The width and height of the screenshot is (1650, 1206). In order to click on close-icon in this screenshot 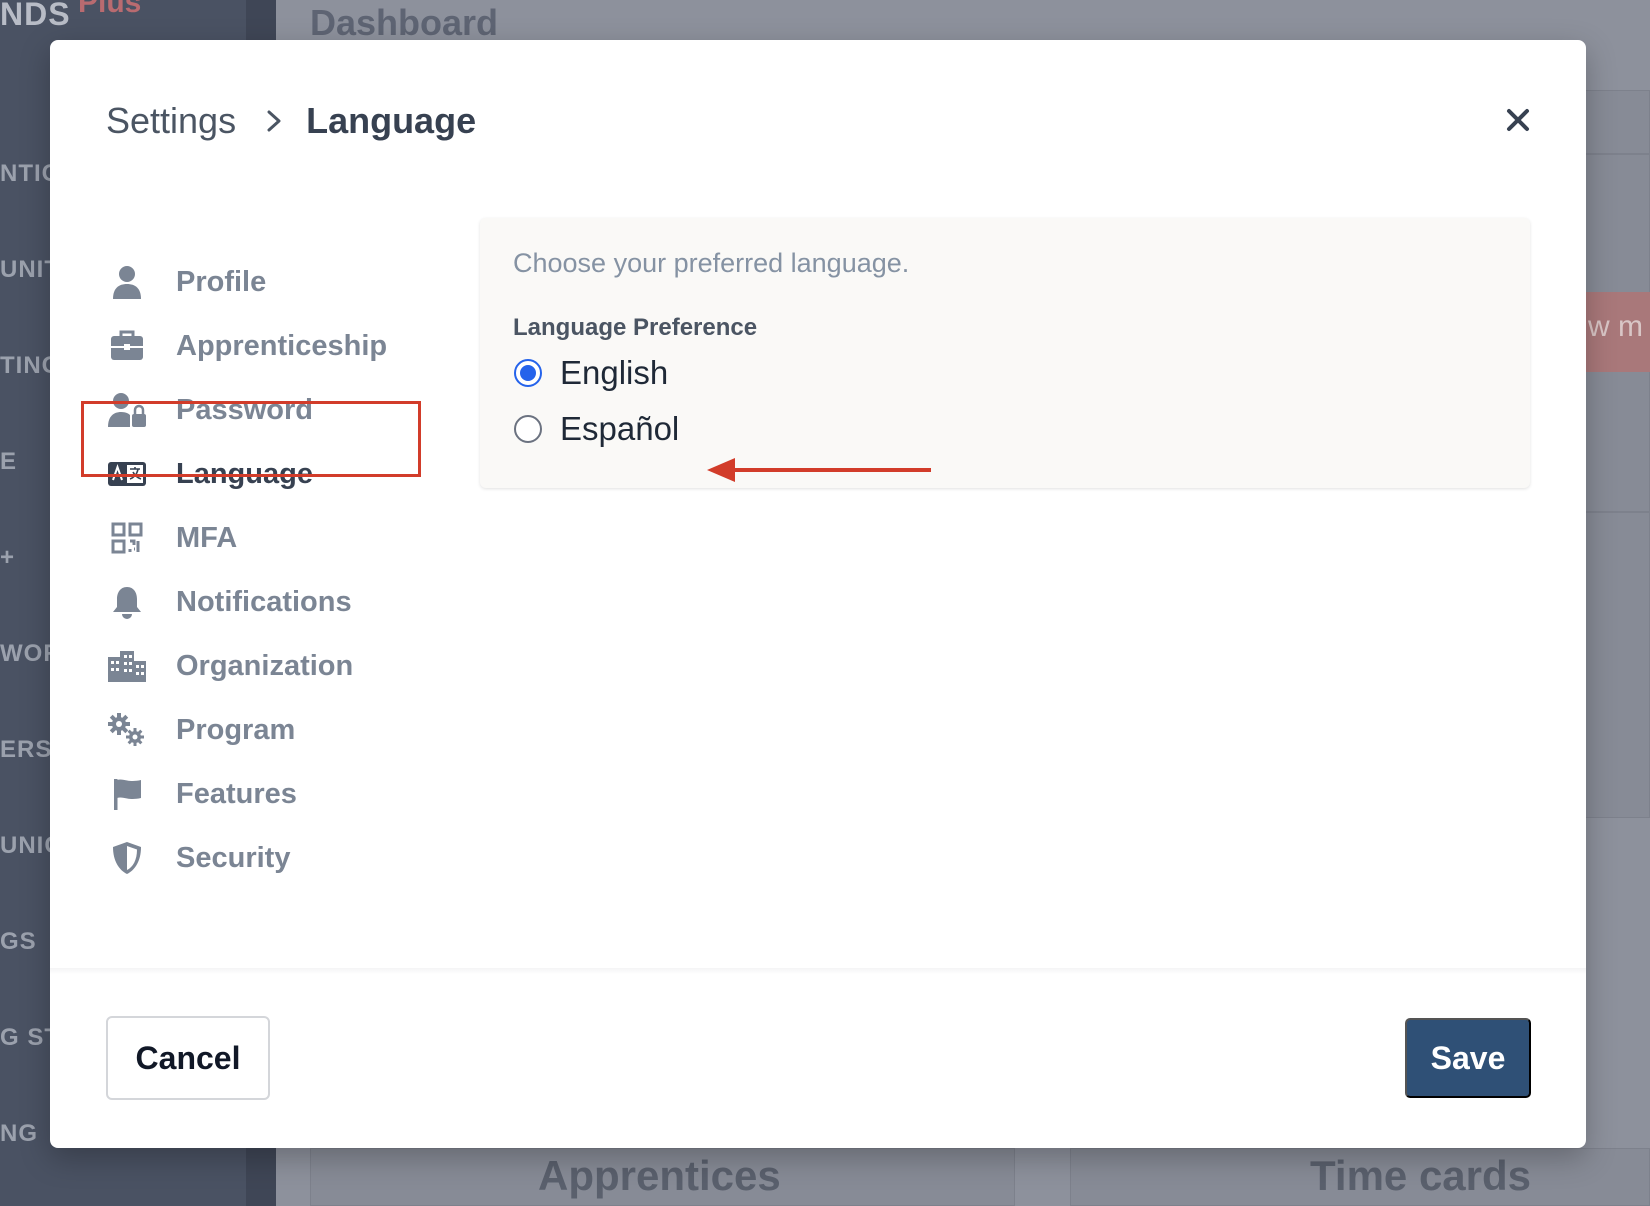, I will do `click(1518, 120)`.